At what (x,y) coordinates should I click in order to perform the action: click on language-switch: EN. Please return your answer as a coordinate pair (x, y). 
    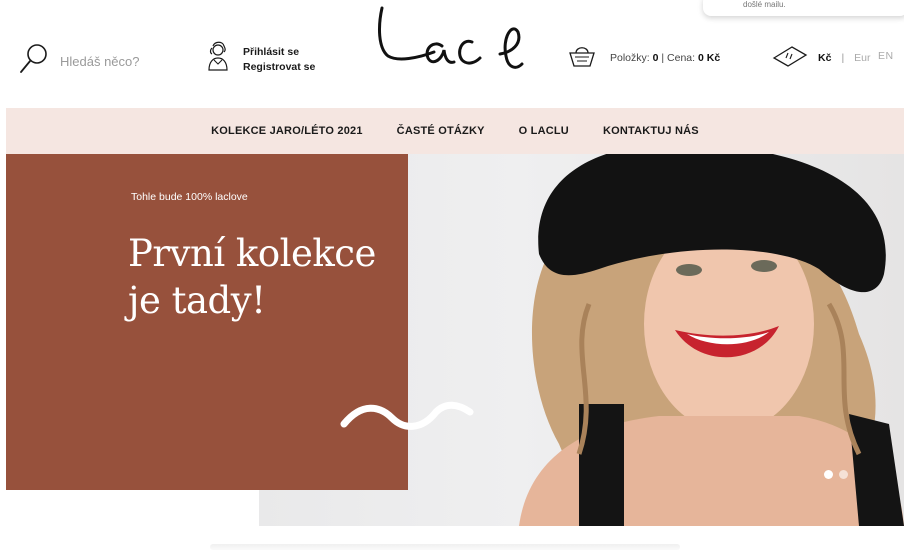
    Looking at the image, I should click on (886, 56).